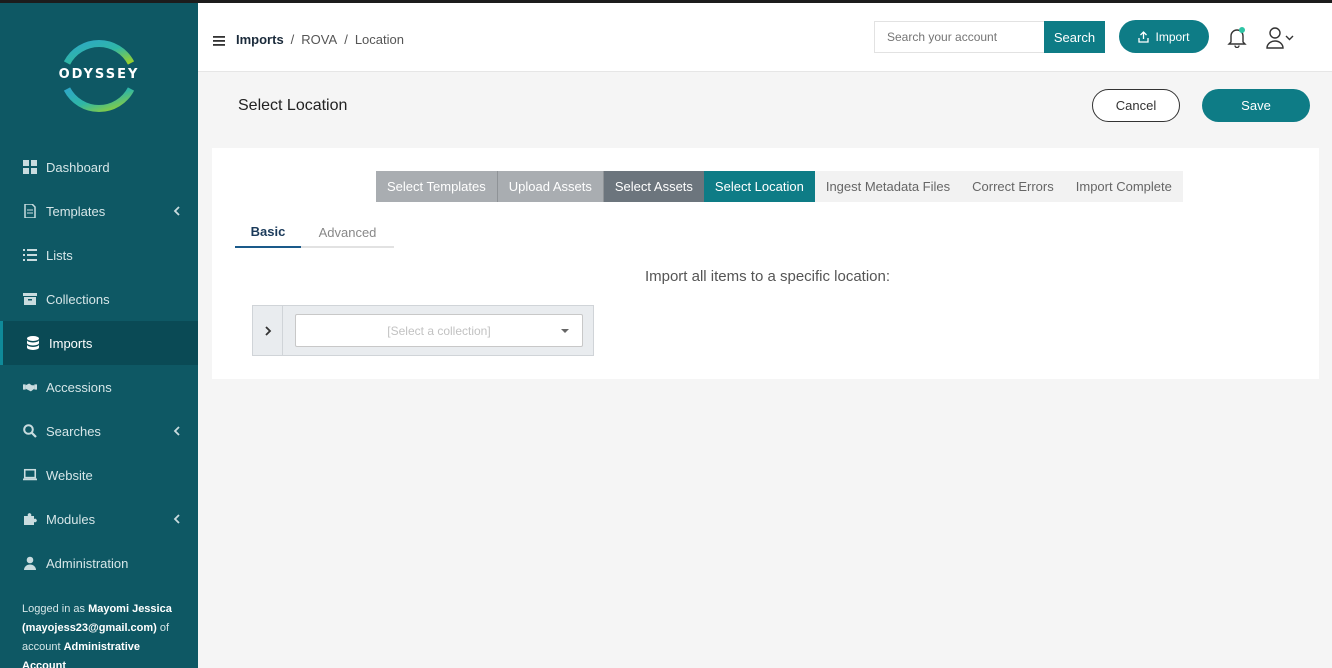 This screenshot has height=668, width=1332. I want to click on sidebar-item-label: Templates, so click(76, 211).